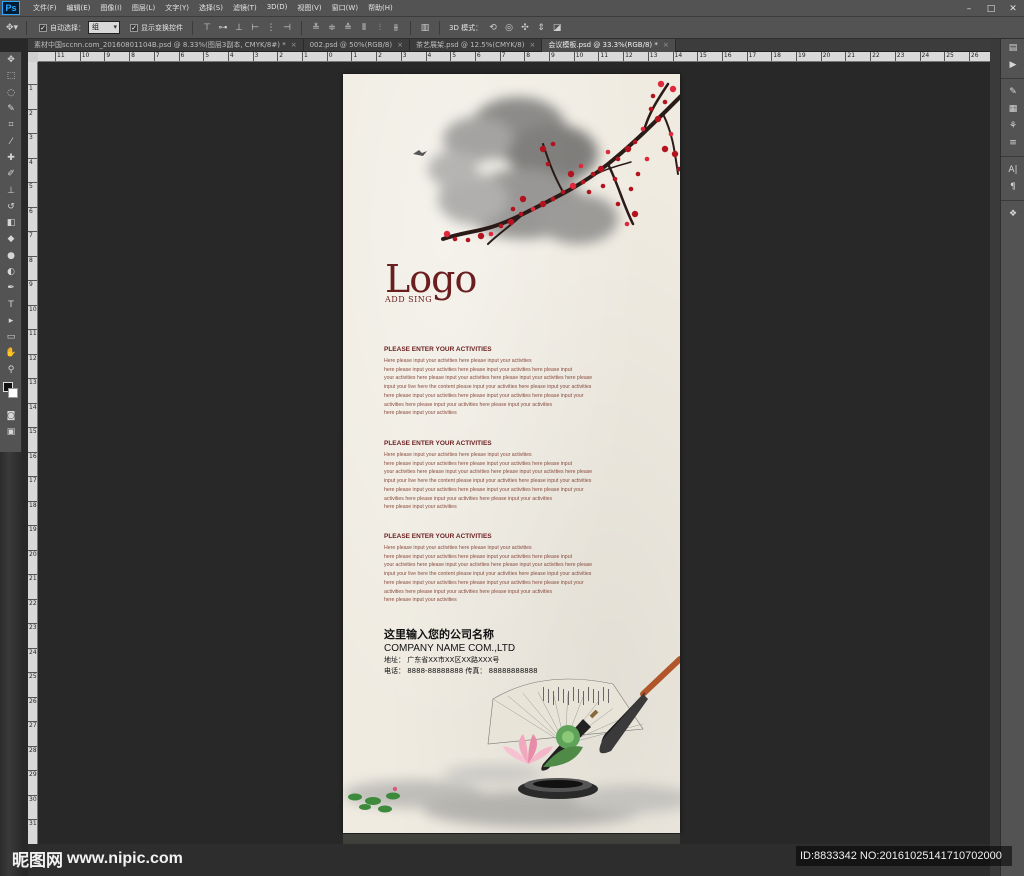  I want to click on clone-stamp-tool-icon: ⊥, so click(11, 190).